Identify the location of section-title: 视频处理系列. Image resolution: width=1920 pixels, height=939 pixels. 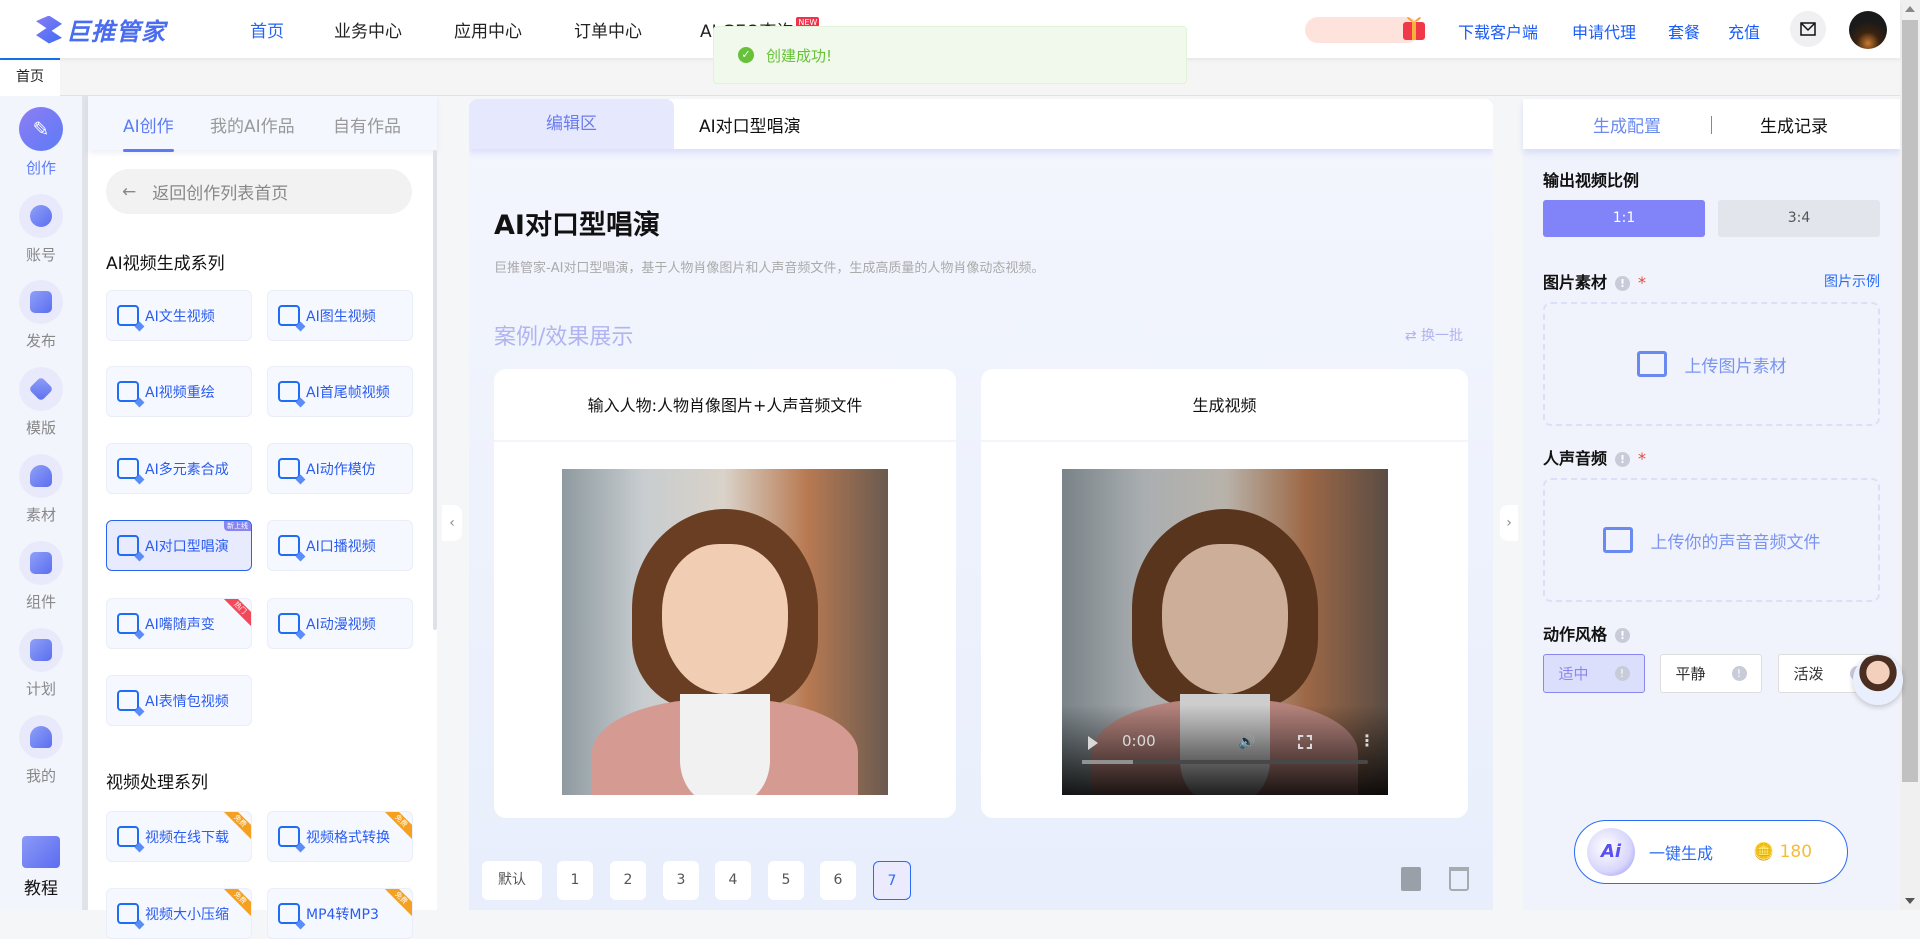
(157, 783).